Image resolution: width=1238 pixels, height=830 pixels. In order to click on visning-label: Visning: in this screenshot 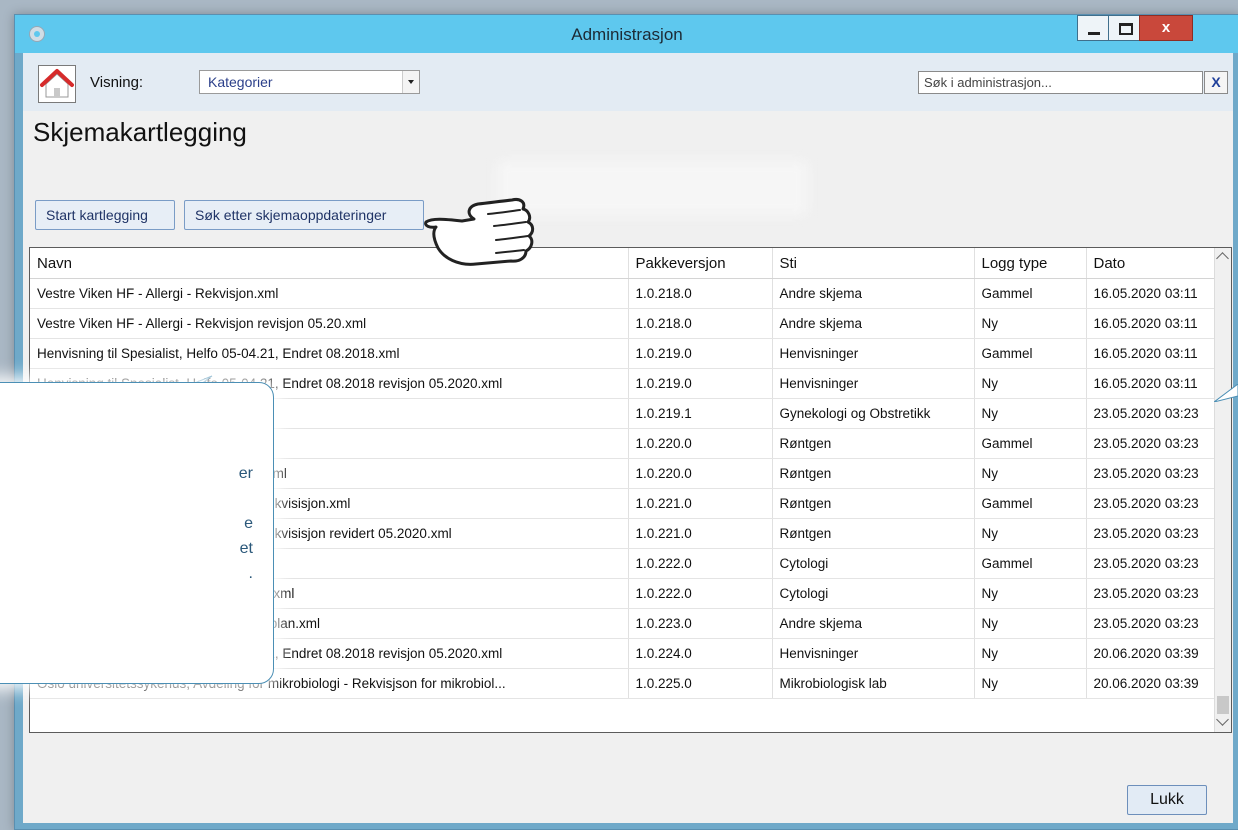, I will do `click(117, 82)`.